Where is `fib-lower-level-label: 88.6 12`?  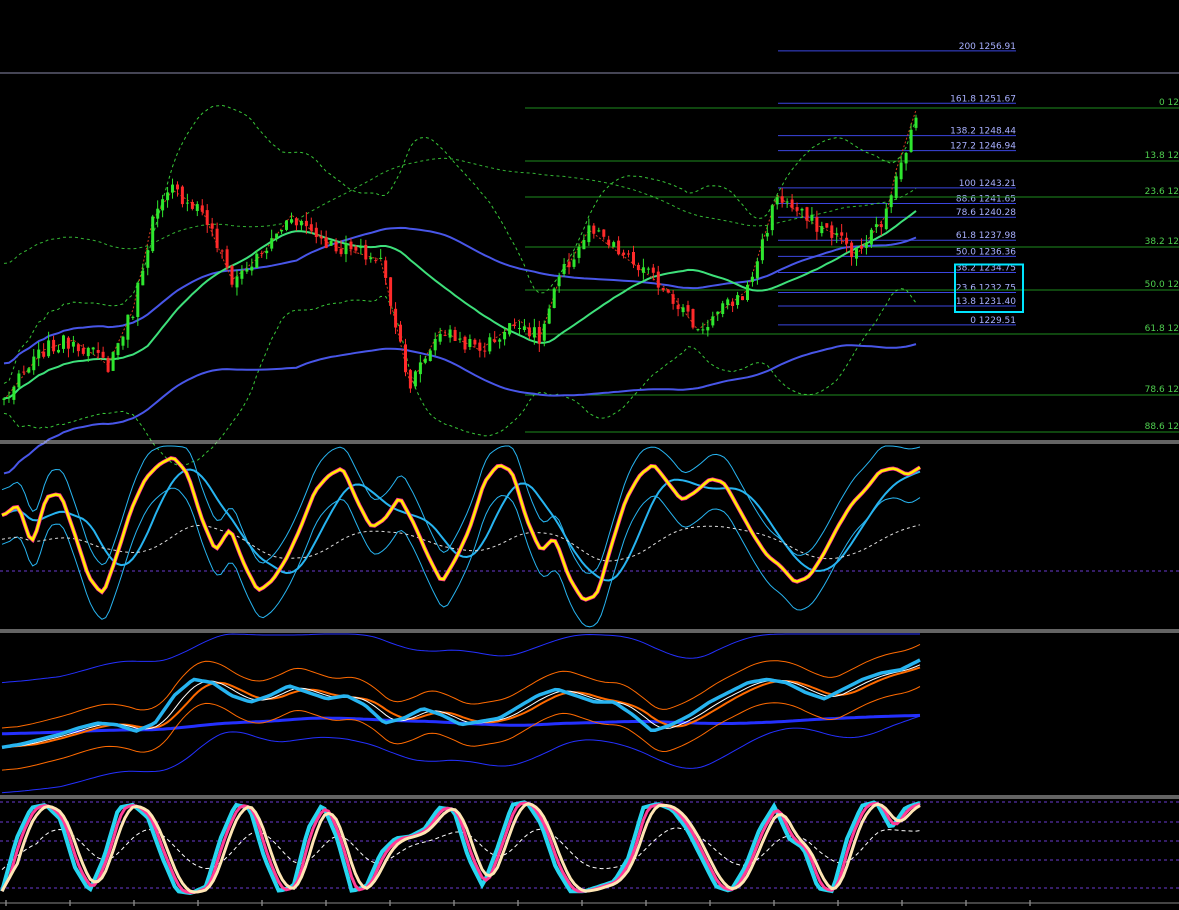 fib-lower-level-label: 88.6 12 is located at coordinates (1162, 427).